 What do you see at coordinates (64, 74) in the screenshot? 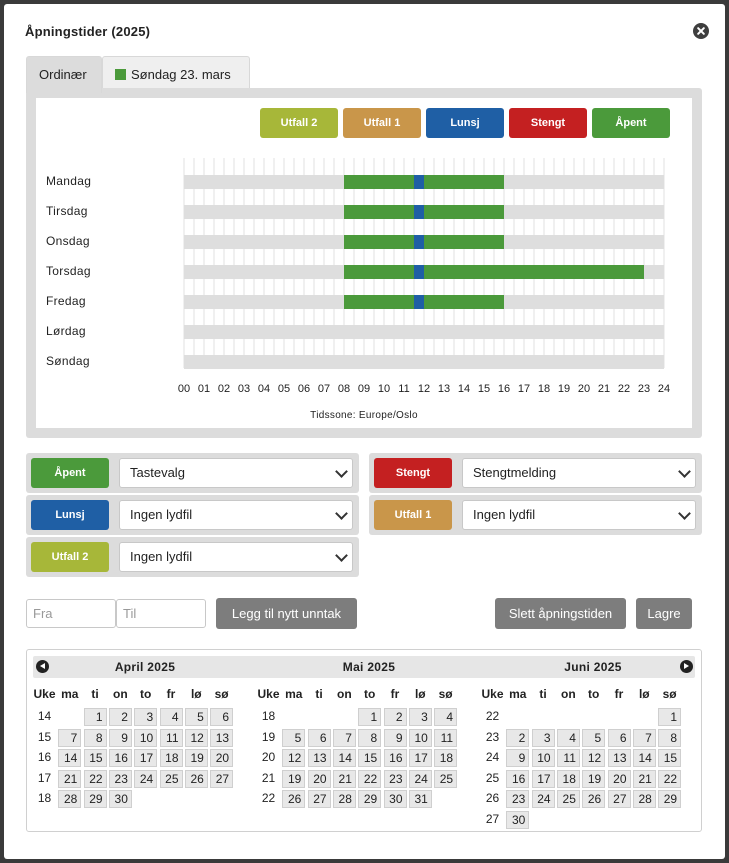
I see `tab-ordinary: Ordinær` at bounding box center [64, 74].